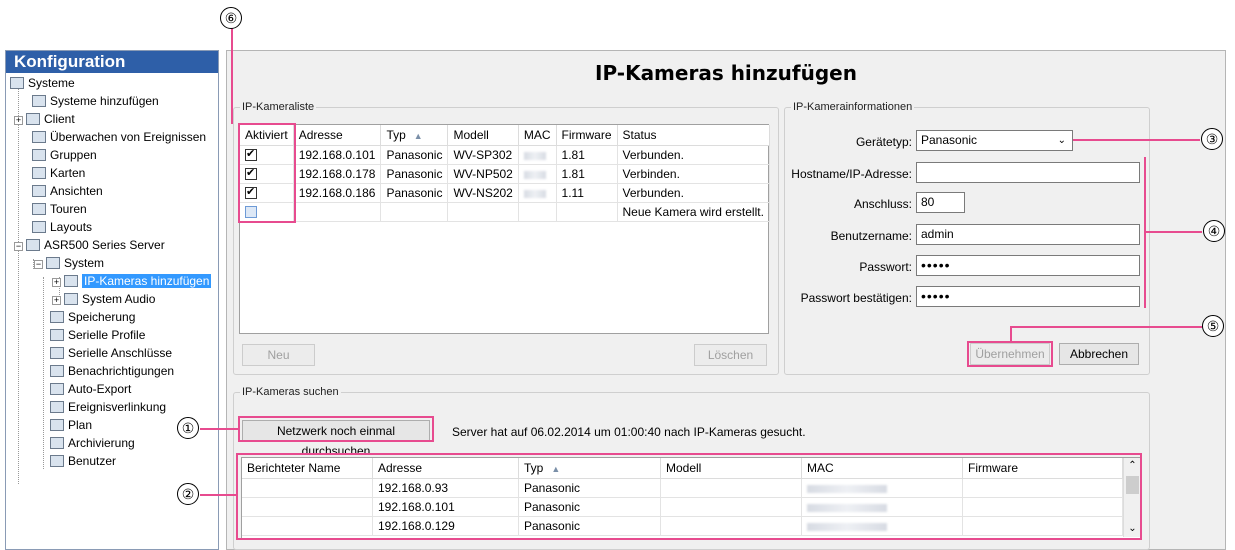 Image resolution: width=1235 pixels, height=550 pixels. I want to click on table-row: Neue Kamera wird erstellt., so click(505, 212).